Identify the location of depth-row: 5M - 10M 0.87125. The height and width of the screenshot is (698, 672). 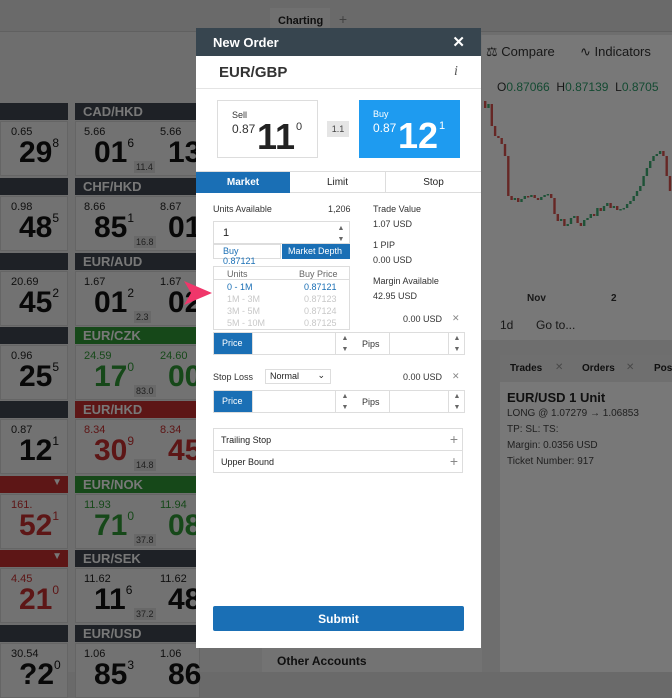
(281, 324).